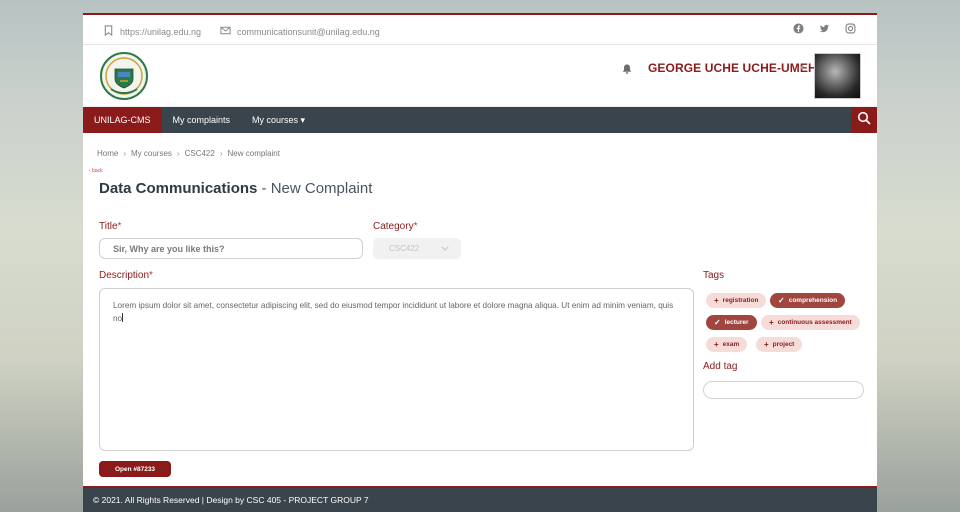 This screenshot has height=512, width=960. I want to click on email-text: communicationsunit@unilag.edu.ng, so click(308, 31).